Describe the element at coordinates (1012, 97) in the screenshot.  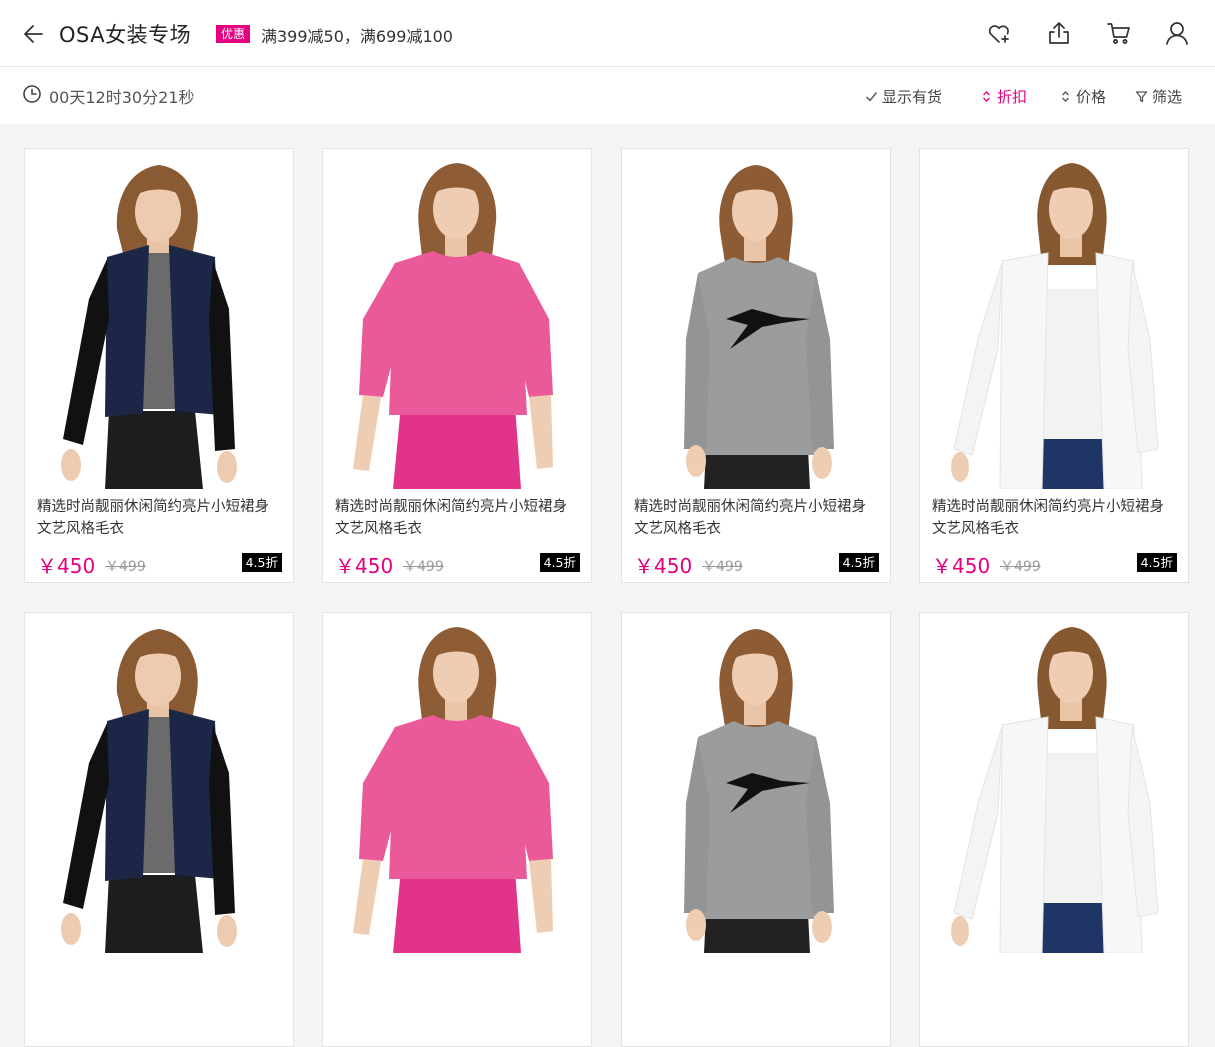
I see `filter-label: 折扣` at that location.